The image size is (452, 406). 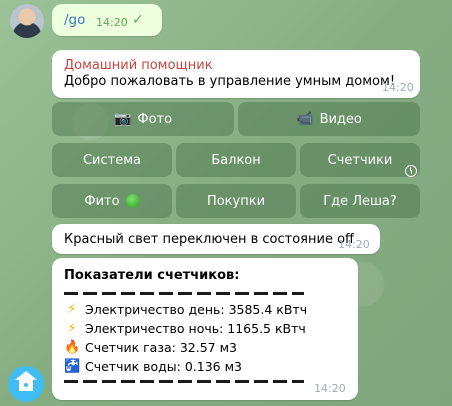 I want to click on meter-line: ⚡ Электричество день: 3585.4 кВтч, so click(x=185, y=309).